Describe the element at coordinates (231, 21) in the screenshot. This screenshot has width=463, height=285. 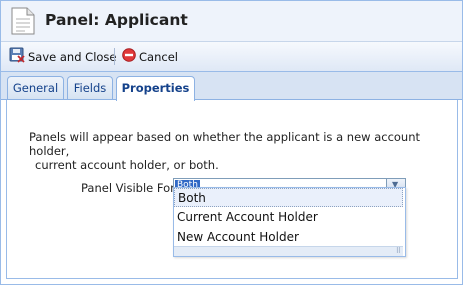
I see `title-bar: Panel: Applicant` at that location.